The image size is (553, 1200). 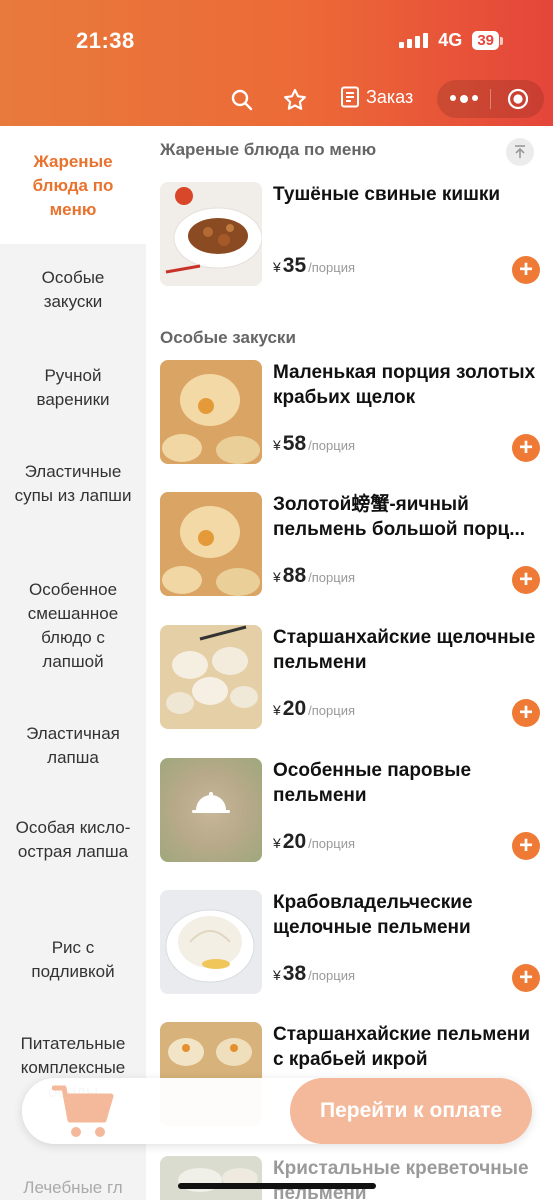 What do you see at coordinates (314, 575) in the screenshot?
I see `dish-price: ¥88/порция` at bounding box center [314, 575].